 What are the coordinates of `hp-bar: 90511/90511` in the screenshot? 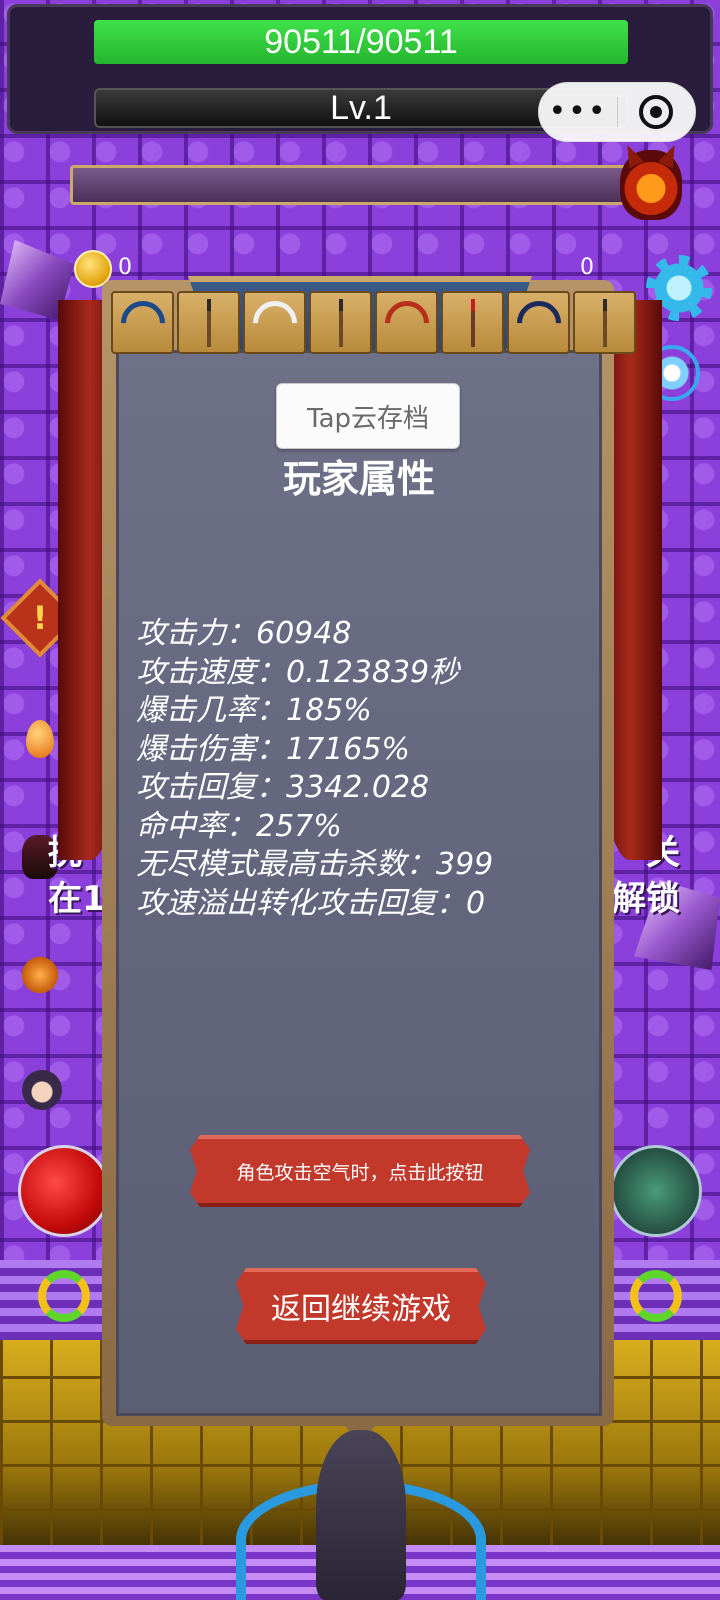 It's located at (361, 42).